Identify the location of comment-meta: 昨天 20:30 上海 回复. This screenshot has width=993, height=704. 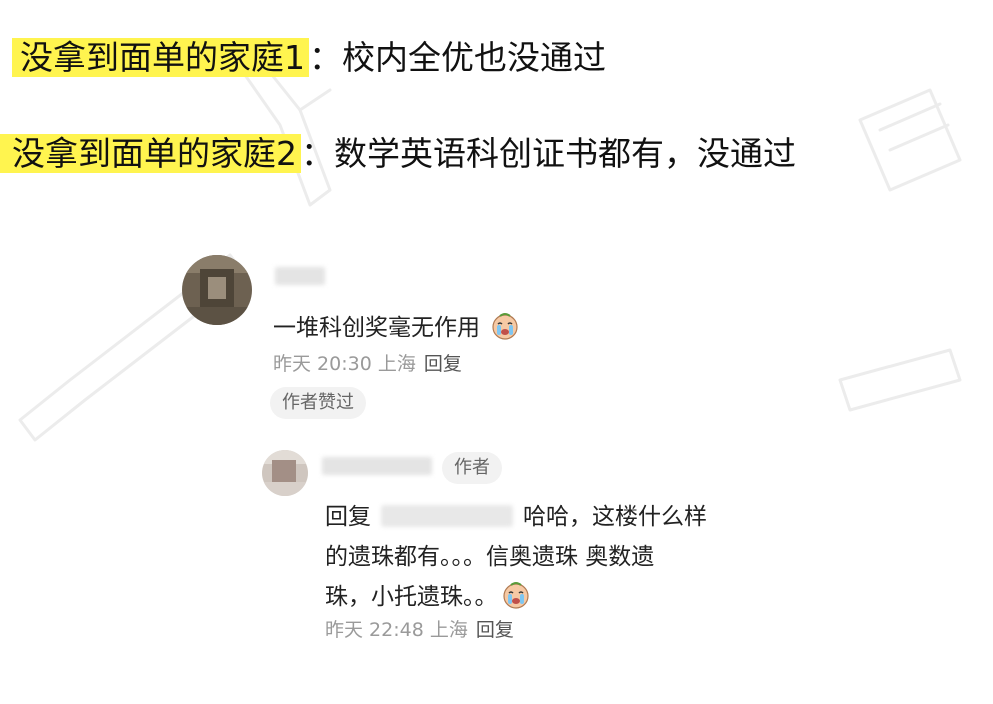
(367, 362).